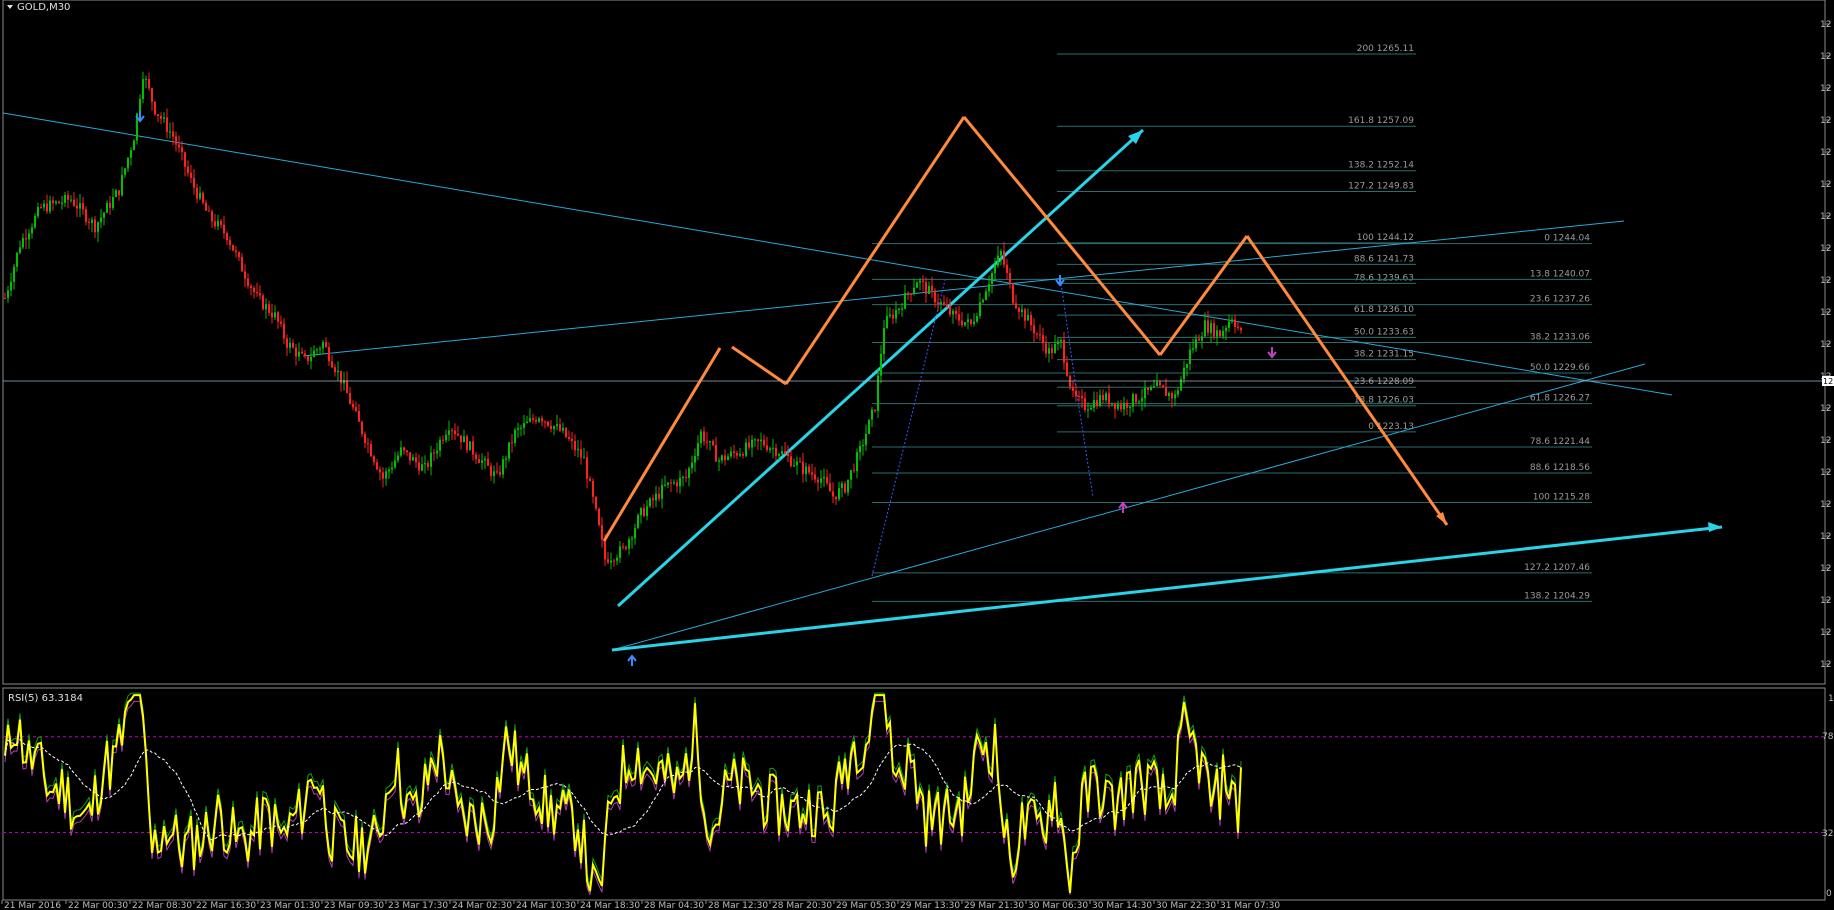  Describe the element at coordinates (1560, 274) in the screenshot. I see `fib-b-level-label: 13.8 1240.07` at that location.